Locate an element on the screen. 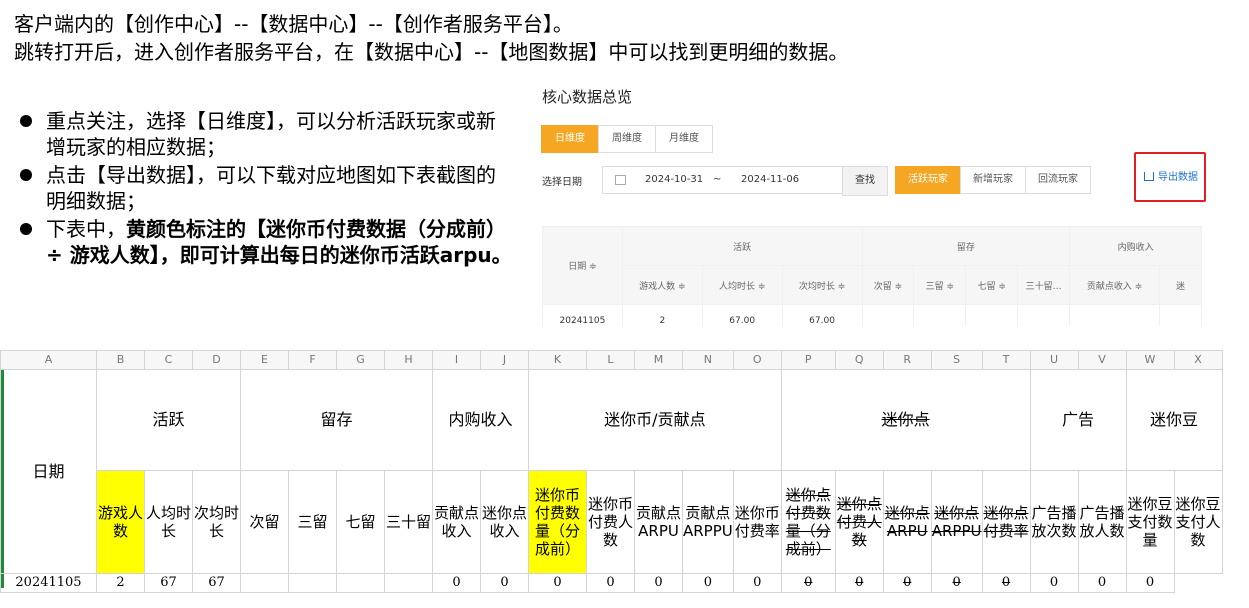 The height and width of the screenshot is (608, 1249). cell-bean-users: 迷你豆支付人数 is located at coordinates (1198, 522).